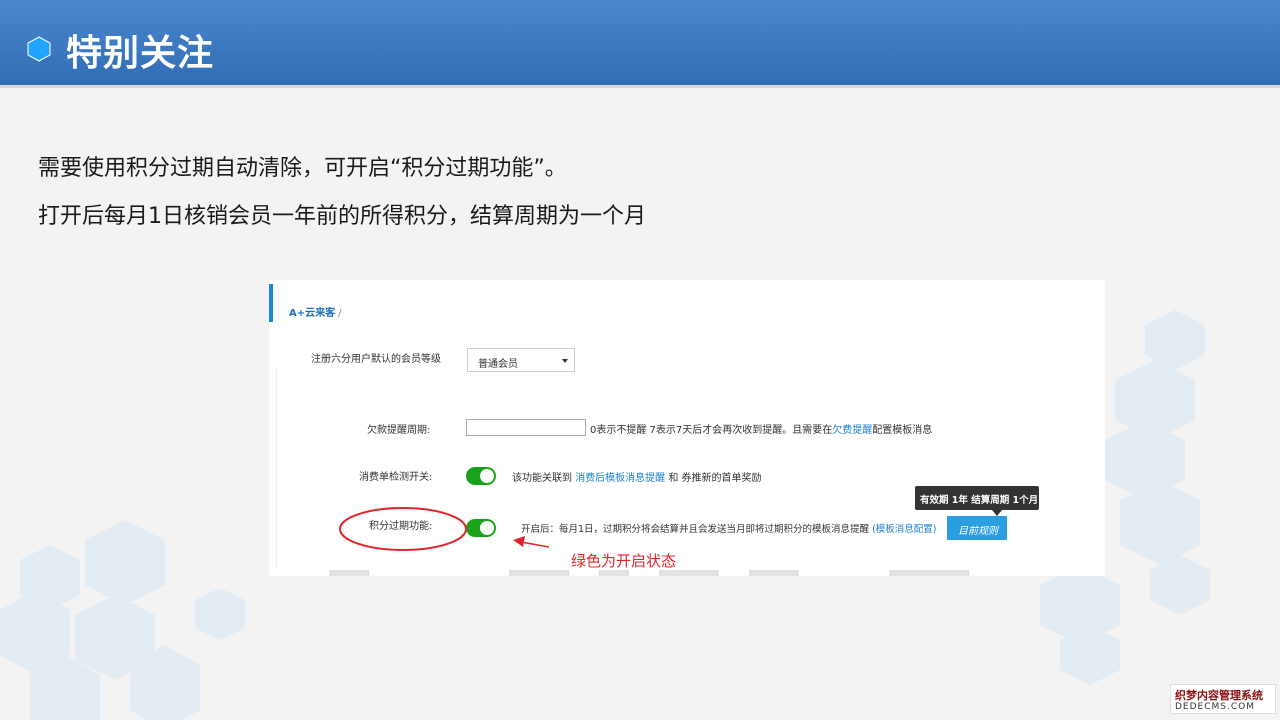  Describe the element at coordinates (271, 303) in the screenshot. I see `panel-accent-bar` at that location.